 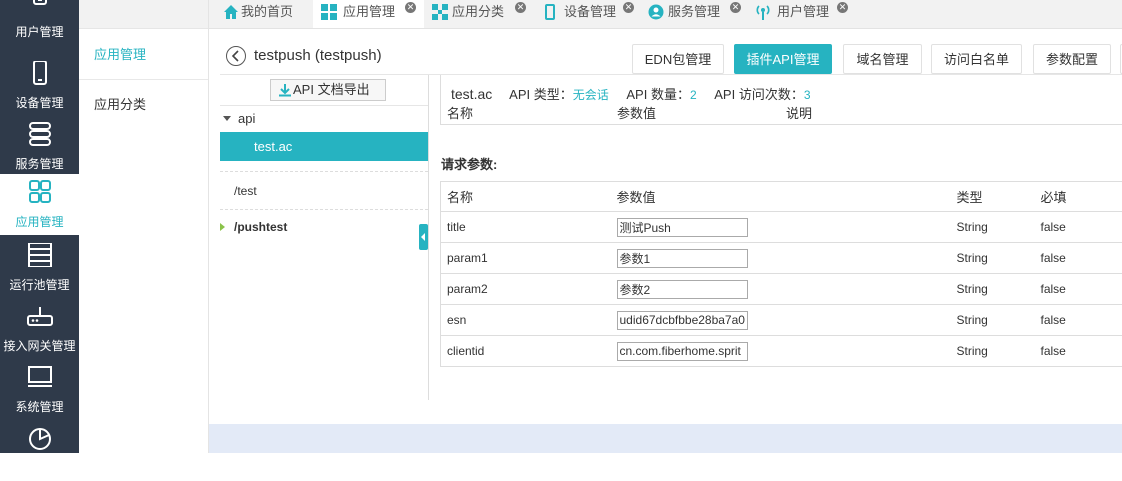 I want to click on grid-icon, so click(x=329, y=12).